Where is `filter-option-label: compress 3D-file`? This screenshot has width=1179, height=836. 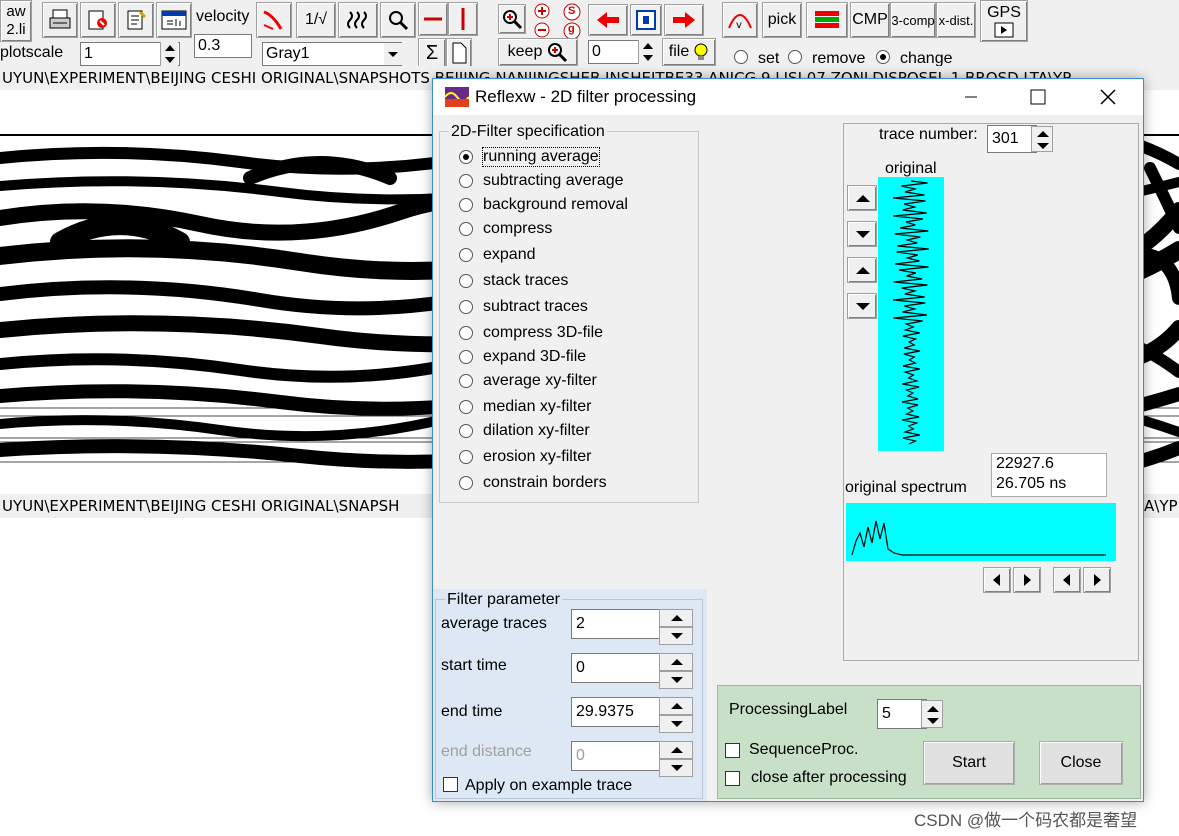
filter-option-label: compress 3D-file is located at coordinates (543, 333).